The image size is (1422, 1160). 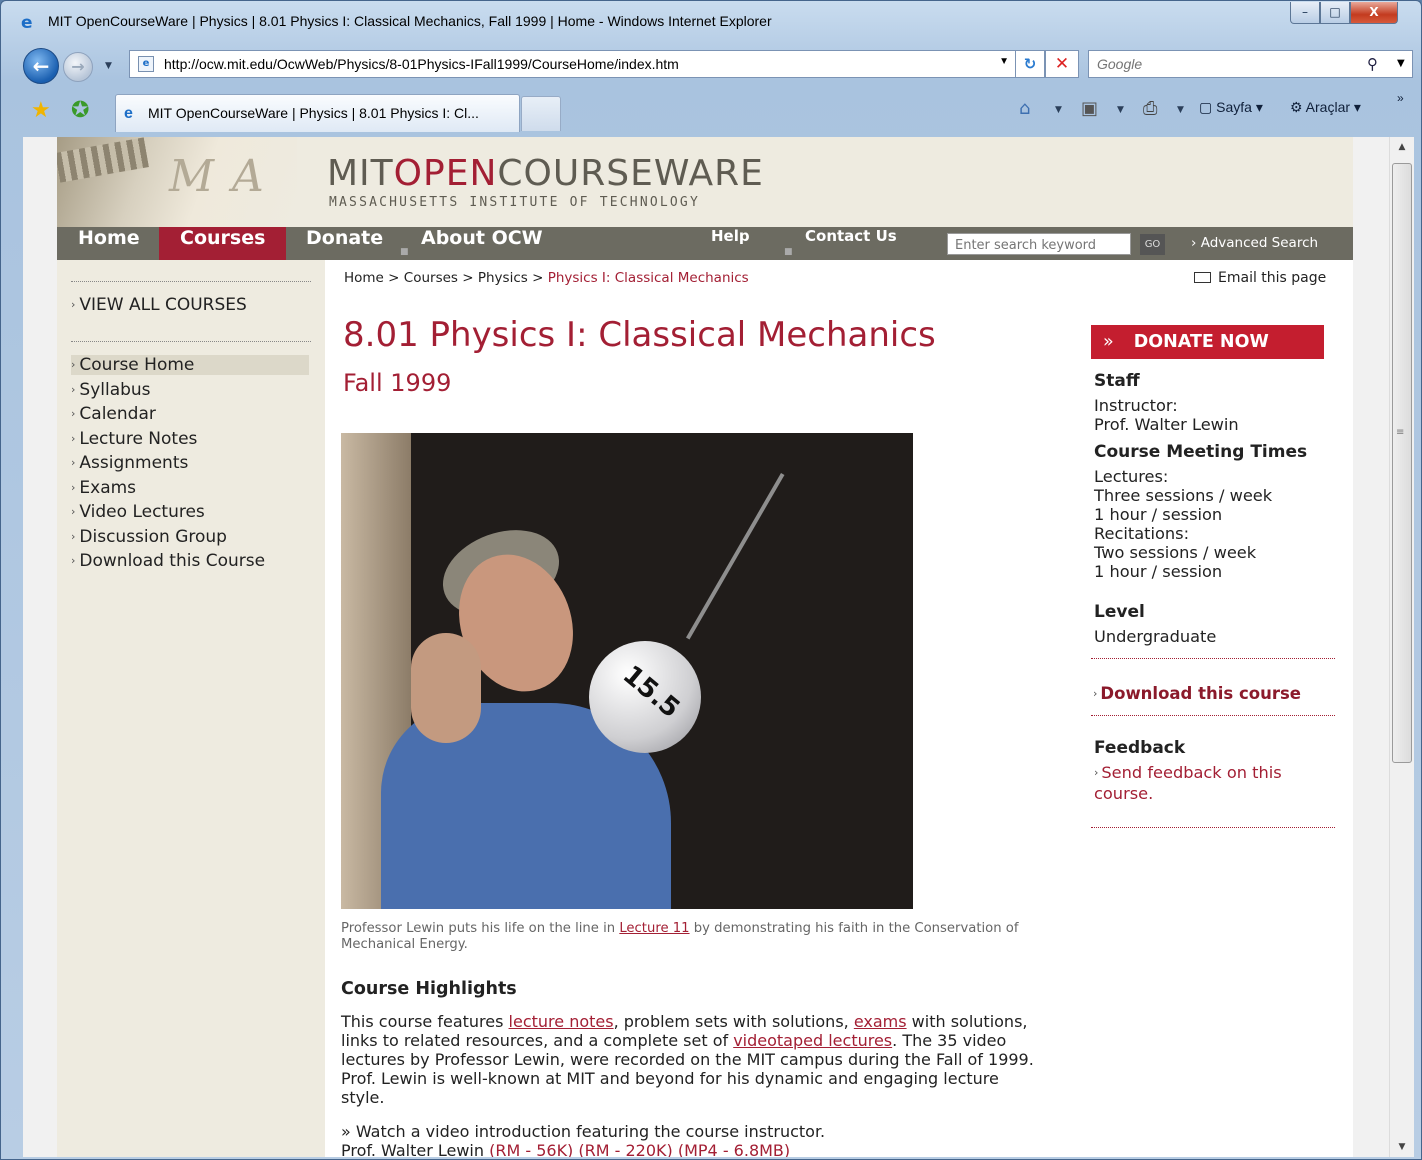 I want to click on nav-about: About OCW, so click(x=482, y=243).